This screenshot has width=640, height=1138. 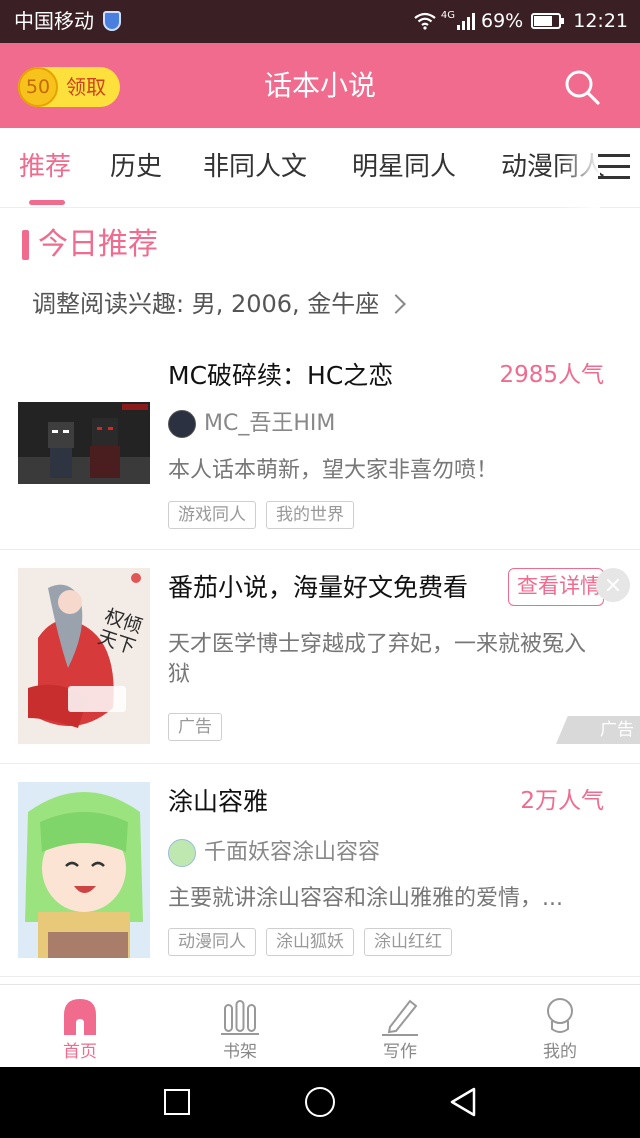 What do you see at coordinates (548, 21) in the screenshot?
I see `battery-icon` at bounding box center [548, 21].